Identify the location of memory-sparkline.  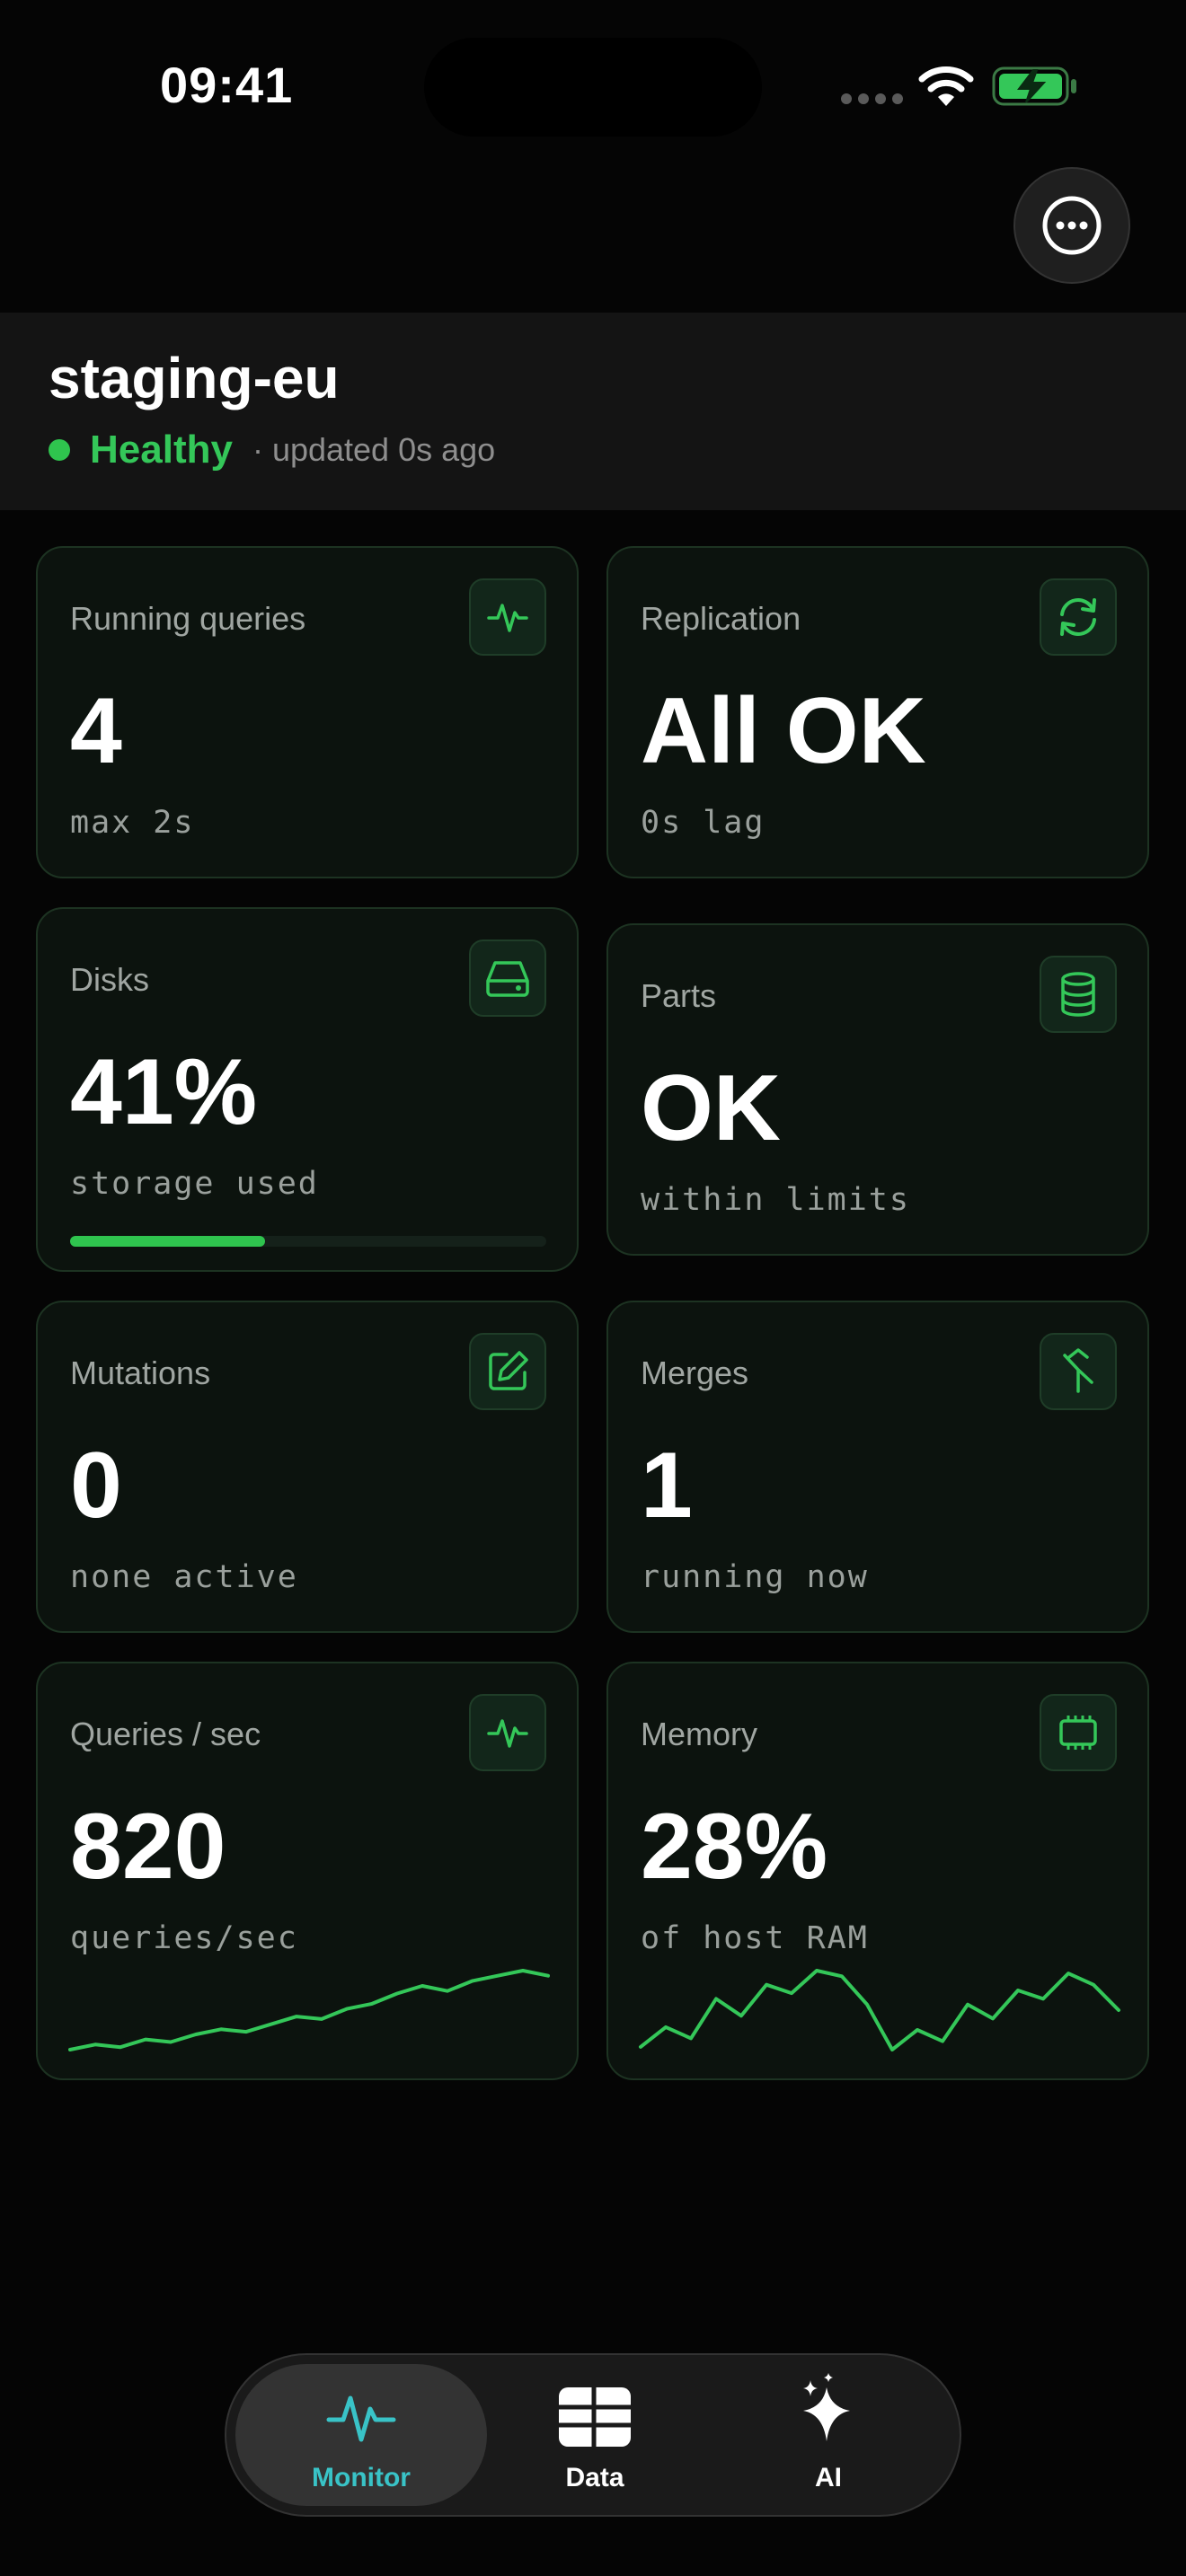
(879, 2010).